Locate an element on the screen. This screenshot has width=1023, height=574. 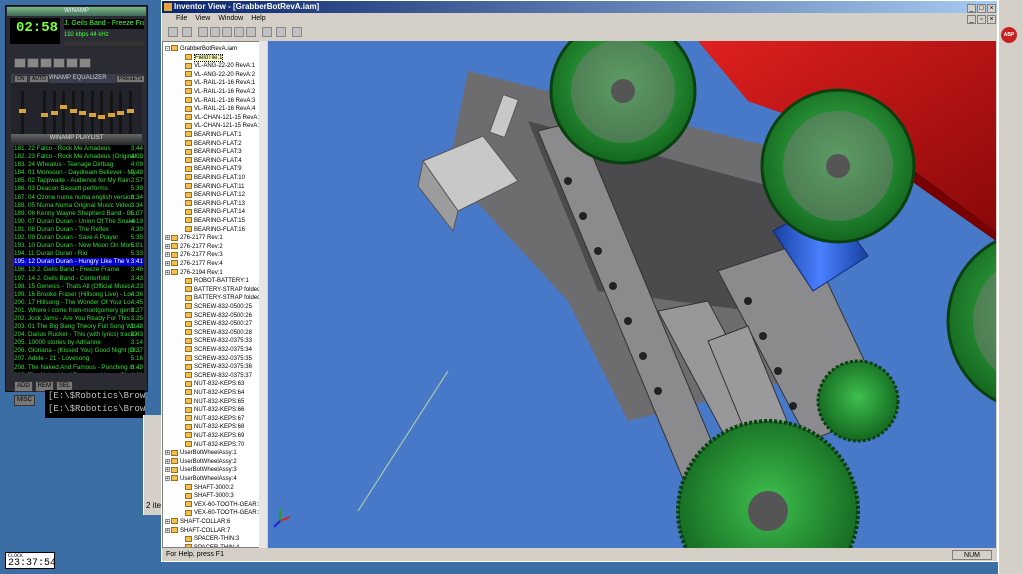
tree-node: SCREW-832-0375:37 is located at coordinates (218, 376).